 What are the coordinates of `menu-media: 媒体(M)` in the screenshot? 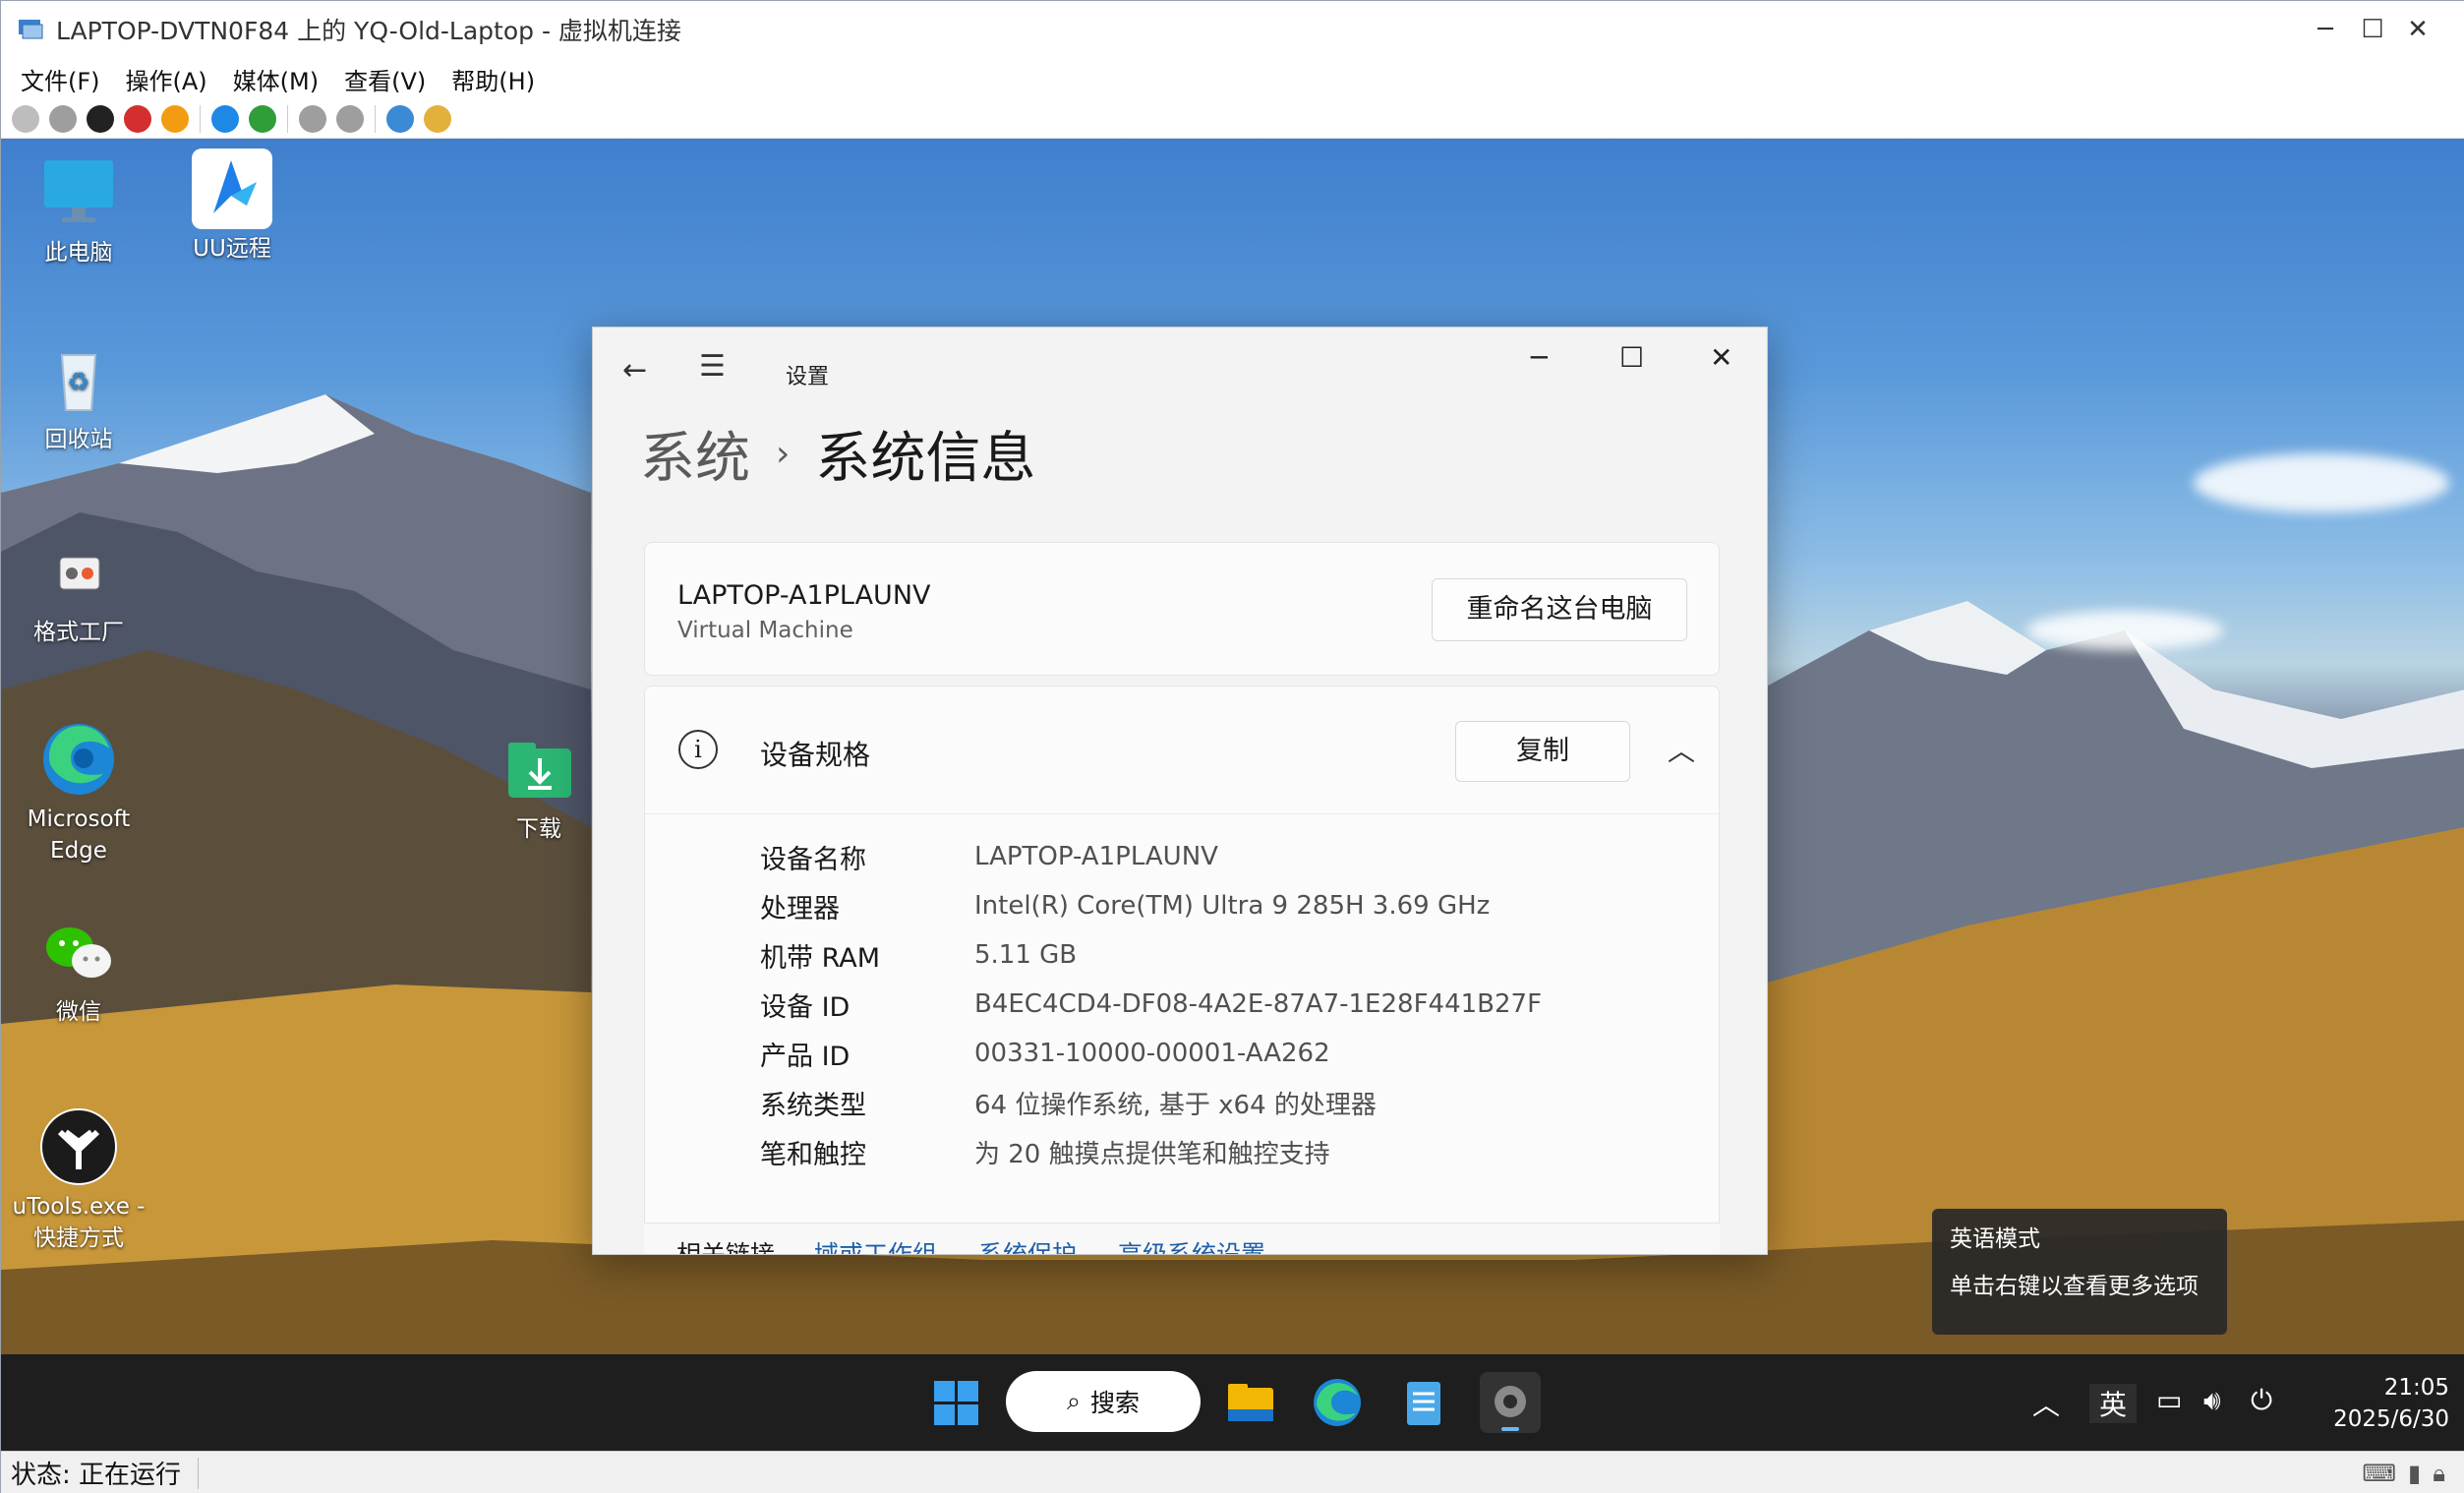 It's located at (276, 79).